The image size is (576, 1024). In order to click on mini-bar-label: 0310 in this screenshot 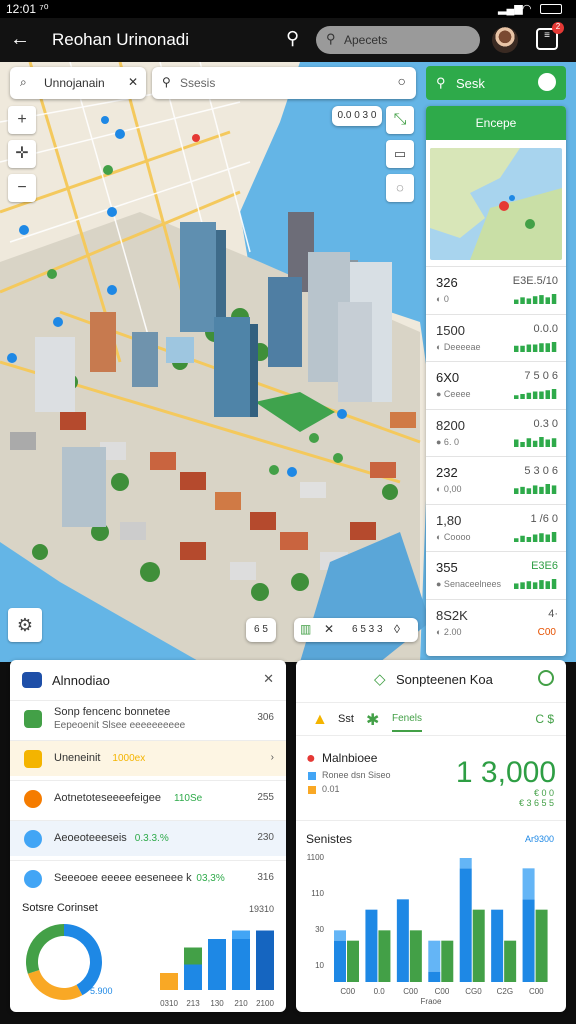, I will do `click(169, 1003)`.